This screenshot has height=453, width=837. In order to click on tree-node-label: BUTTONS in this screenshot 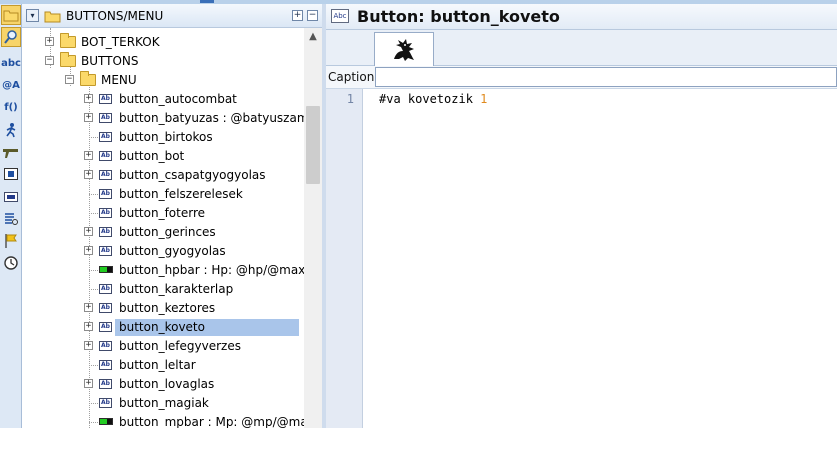, I will do `click(110, 61)`.